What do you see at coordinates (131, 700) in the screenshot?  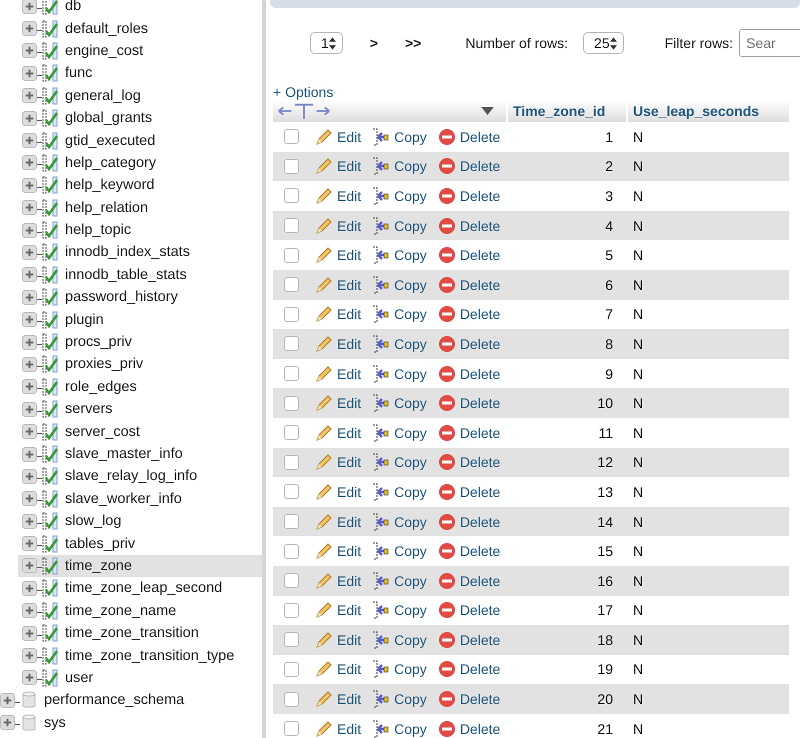 I see `database-tree-item: performance_schema` at bounding box center [131, 700].